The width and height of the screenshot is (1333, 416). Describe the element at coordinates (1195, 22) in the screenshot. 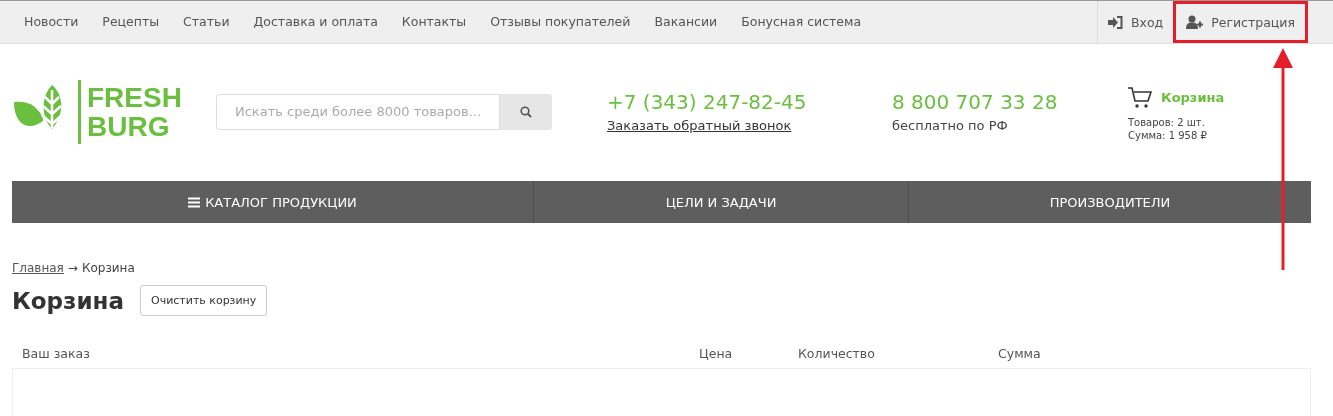

I see `add-user-icon` at that location.